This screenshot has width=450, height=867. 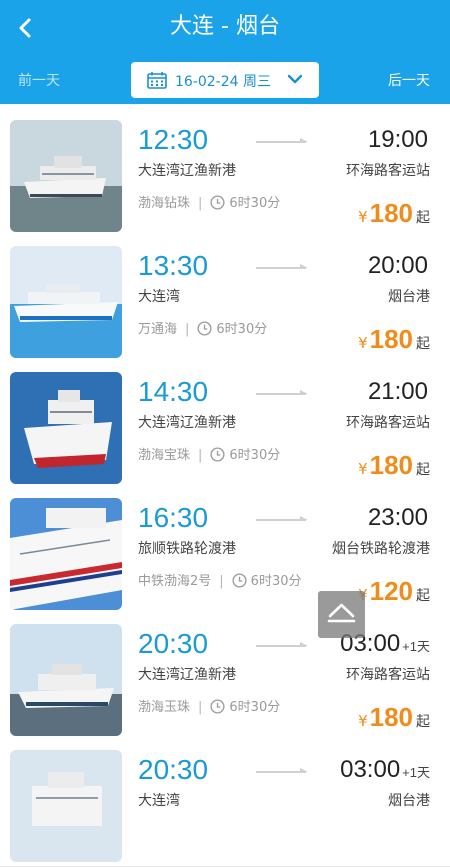 What do you see at coordinates (173, 265) in the screenshot?
I see `departure-time: 13:30` at bounding box center [173, 265].